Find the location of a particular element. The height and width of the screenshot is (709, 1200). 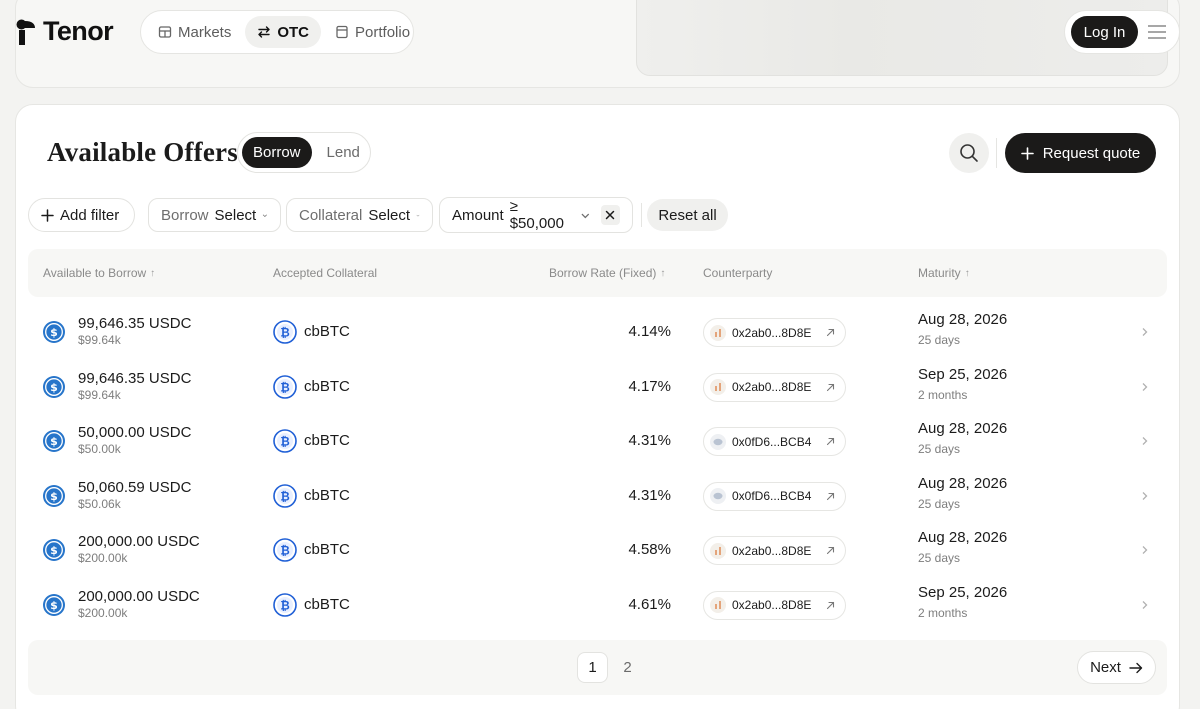

nav-item-portfolio: Portfolio is located at coordinates (372, 32).